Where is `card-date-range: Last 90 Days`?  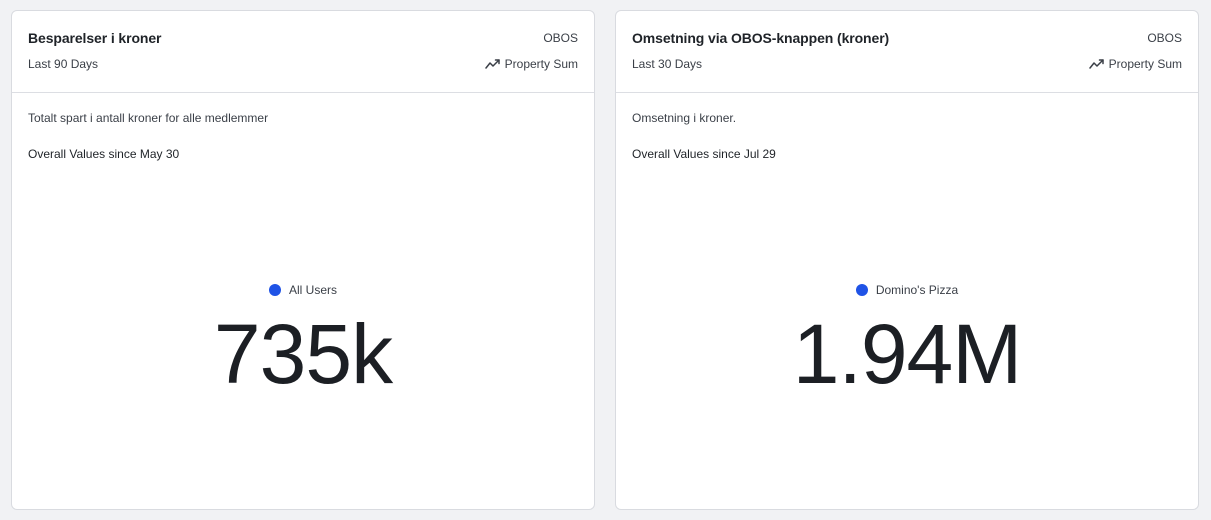 card-date-range: Last 90 Days is located at coordinates (63, 64).